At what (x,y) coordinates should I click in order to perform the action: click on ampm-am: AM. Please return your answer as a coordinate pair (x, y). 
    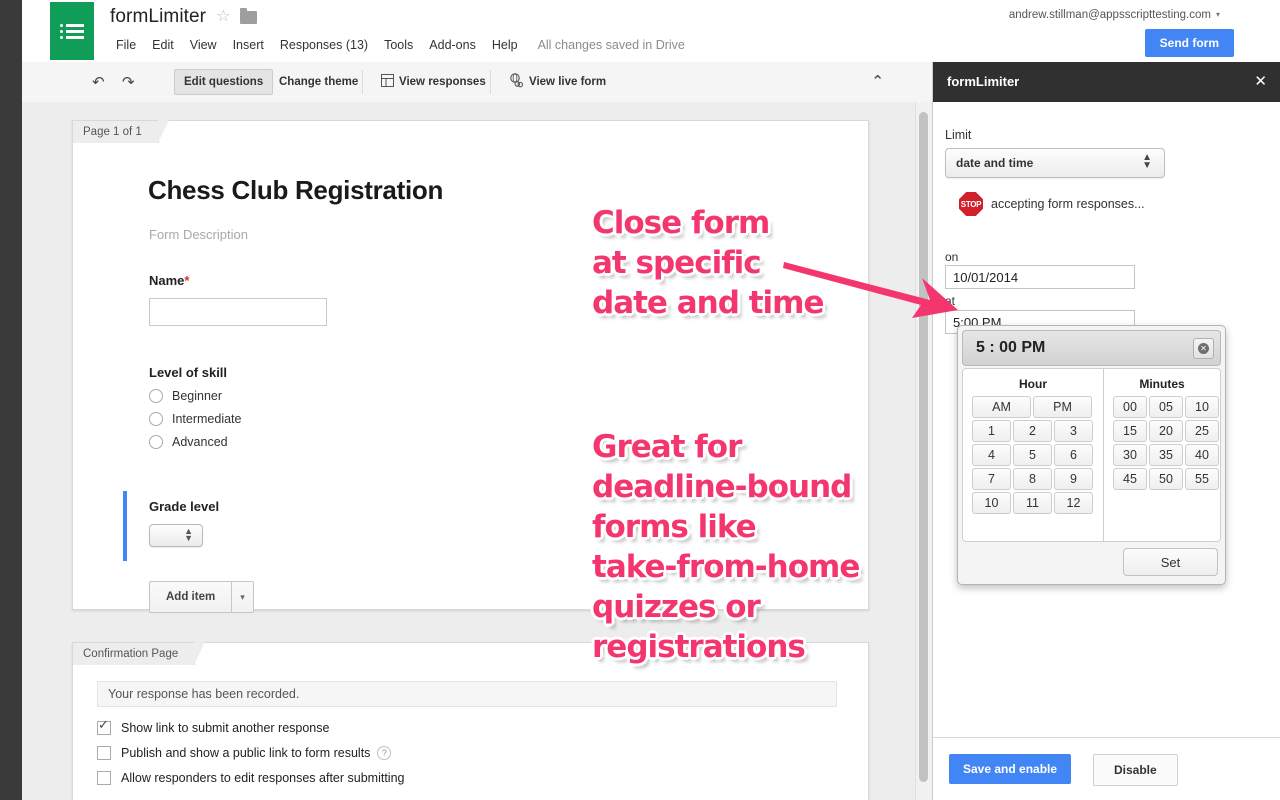
    Looking at the image, I should click on (1001, 407).